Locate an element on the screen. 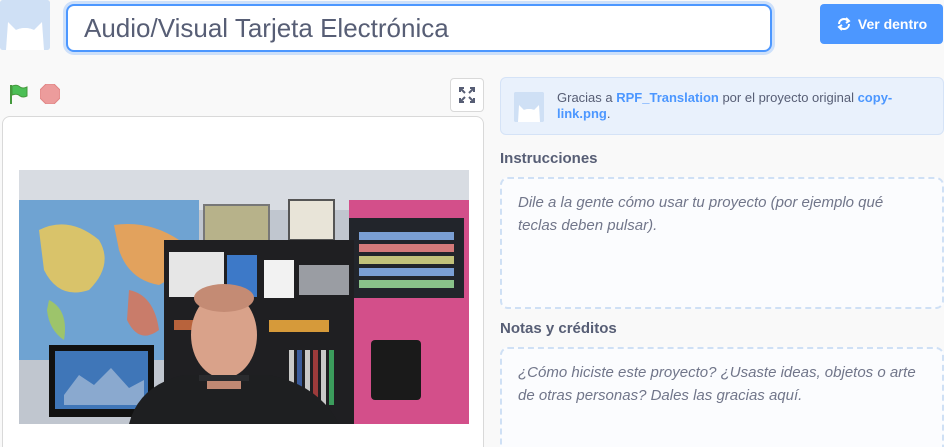 This screenshot has height=447, width=944. fullscreen-button is located at coordinates (467, 95).